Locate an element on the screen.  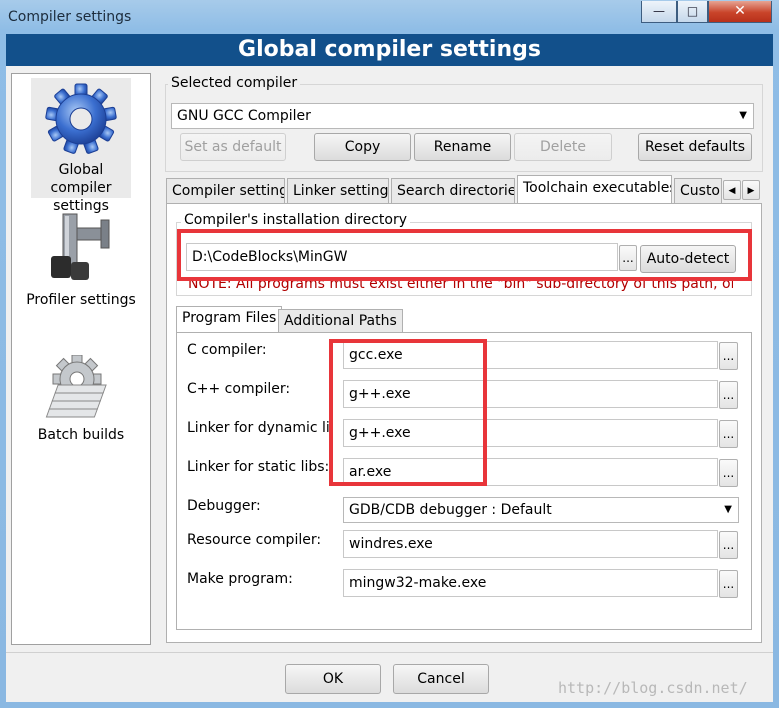
make-program-label: Make program: is located at coordinates (240, 579).